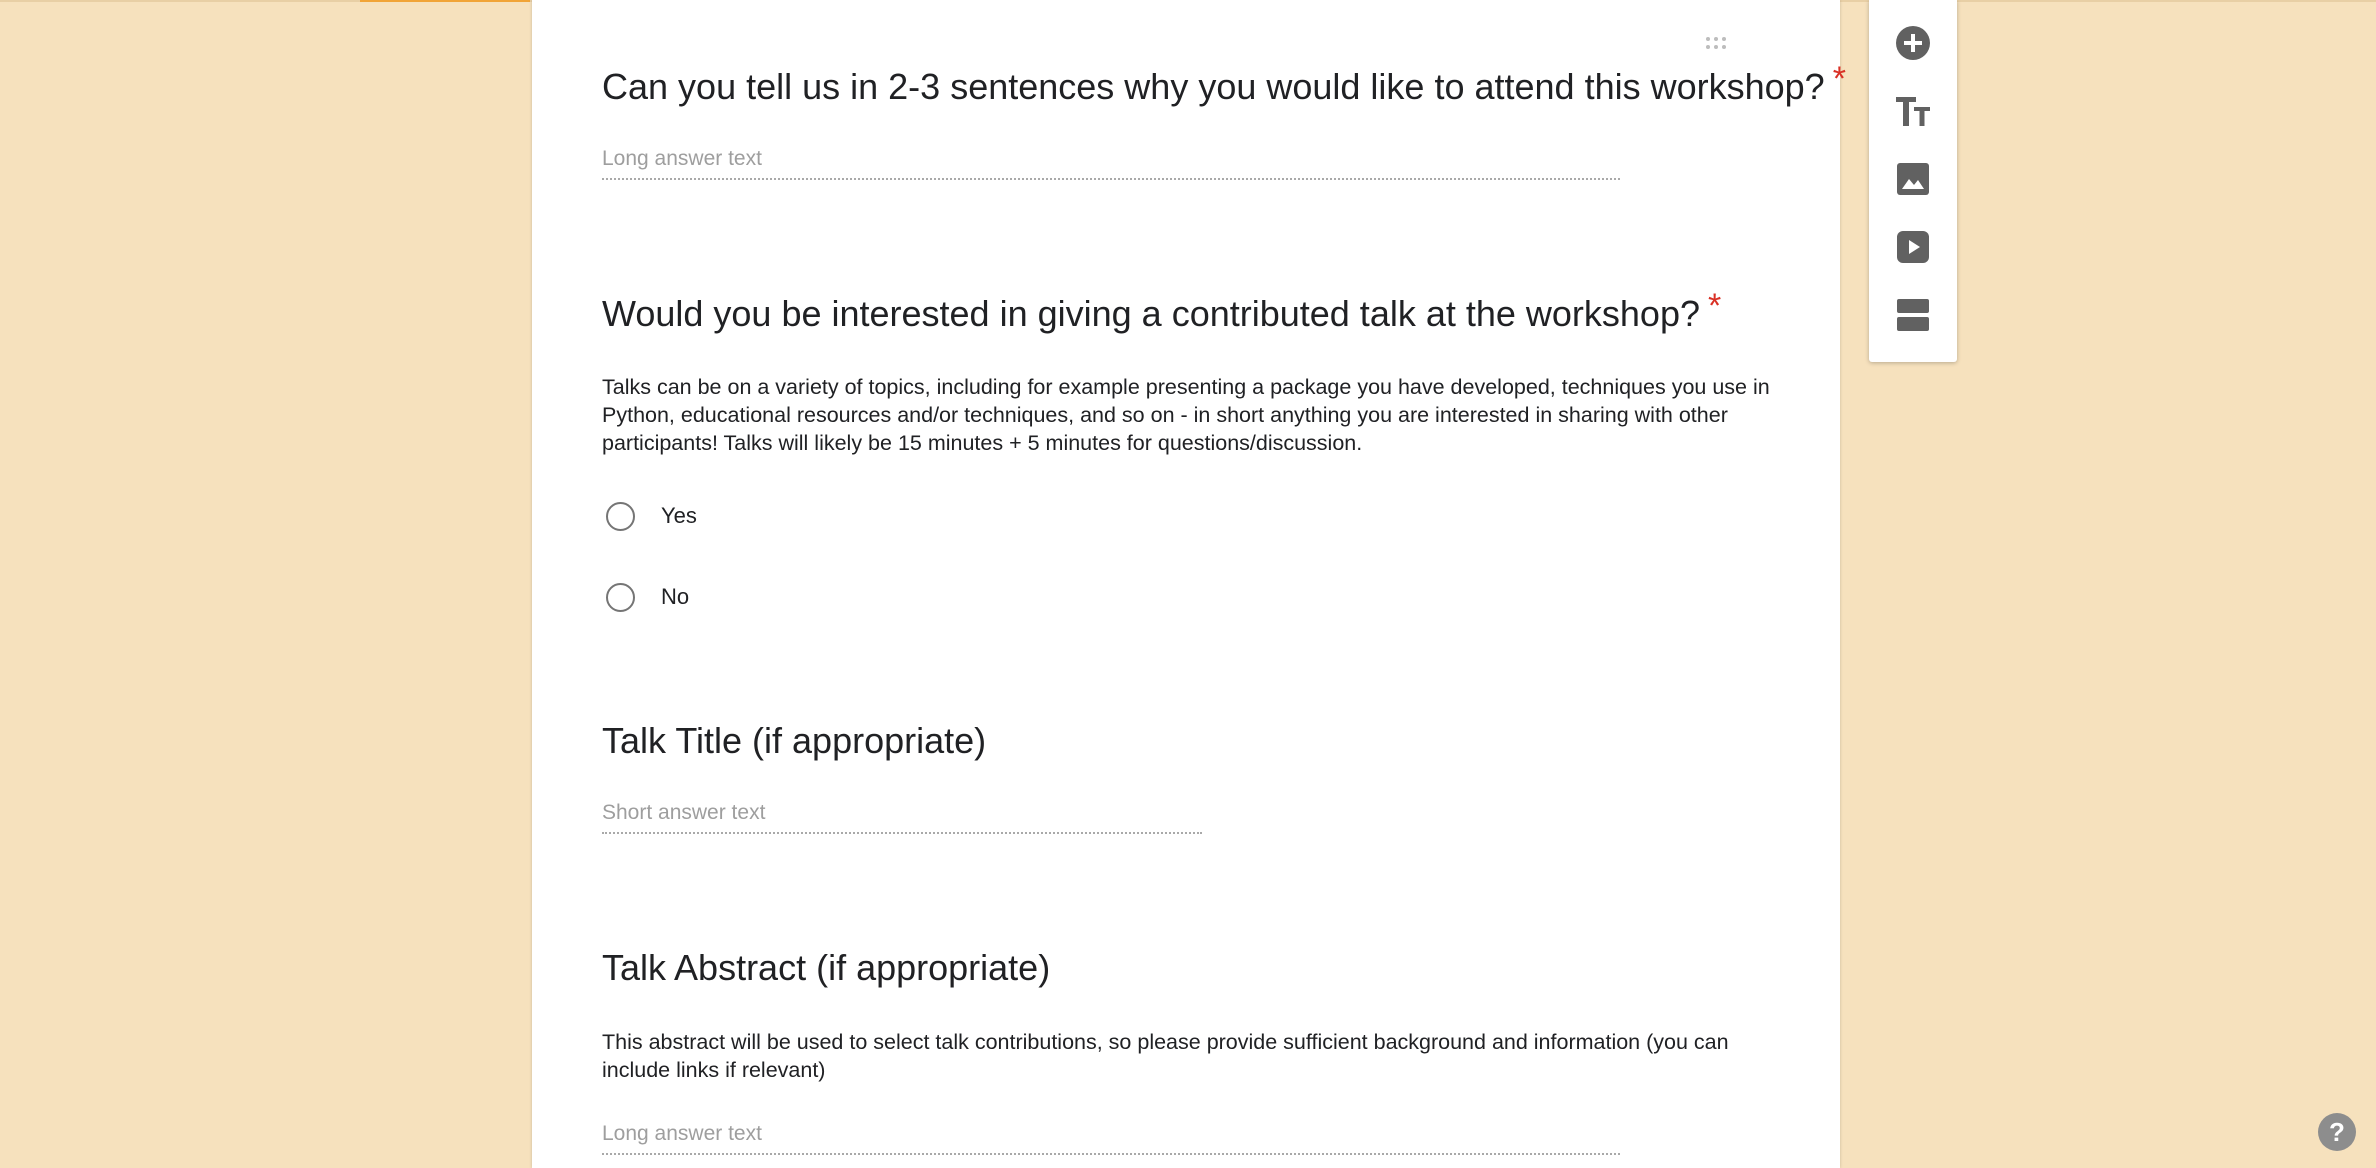 The height and width of the screenshot is (1168, 2376). Describe the element at coordinates (1913, 43) in the screenshot. I see `add-question-icon` at that location.